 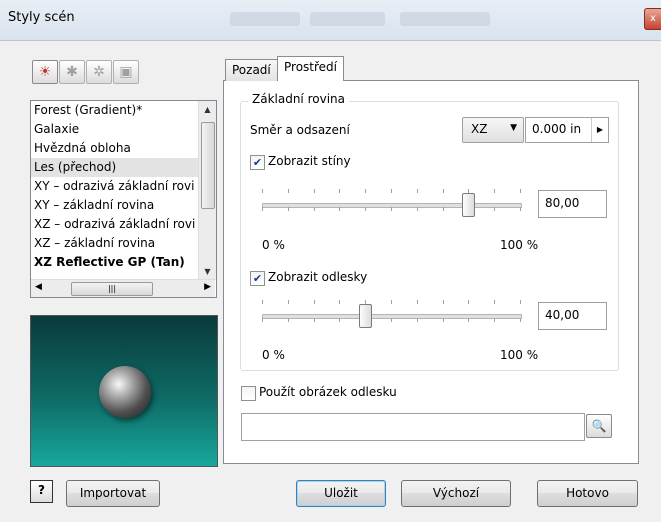 I want to click on list-item: Galaxie, so click(x=116, y=129).